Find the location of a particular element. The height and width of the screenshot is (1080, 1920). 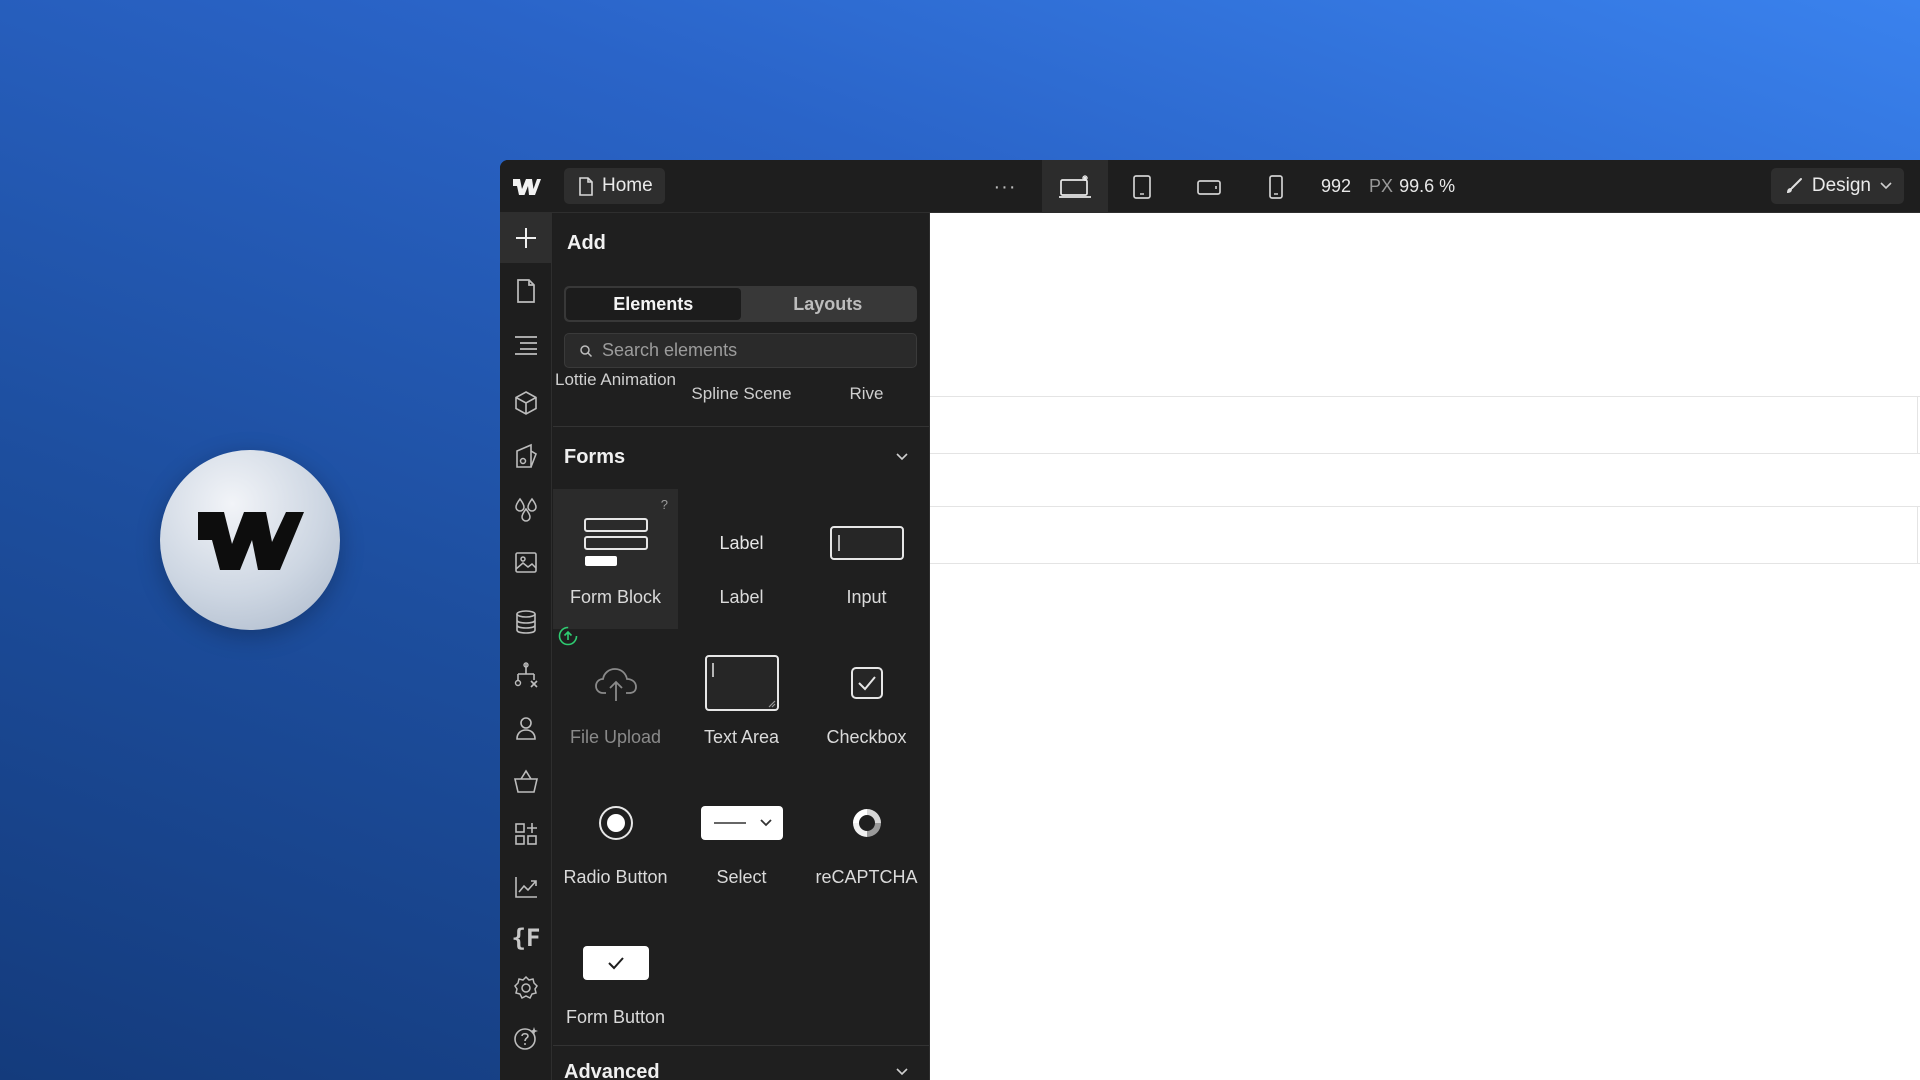

element-file-upload: File Upload is located at coordinates (615, 697).